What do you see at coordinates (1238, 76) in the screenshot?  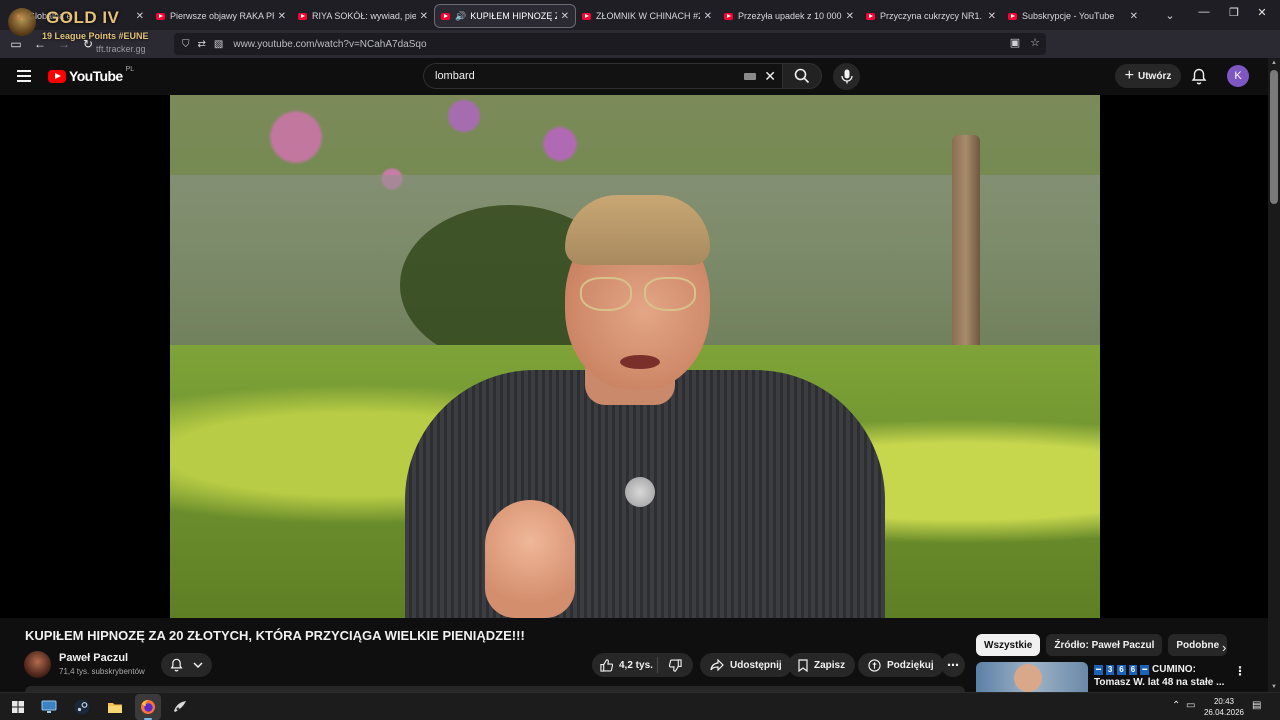 I see `account-avatar: K` at bounding box center [1238, 76].